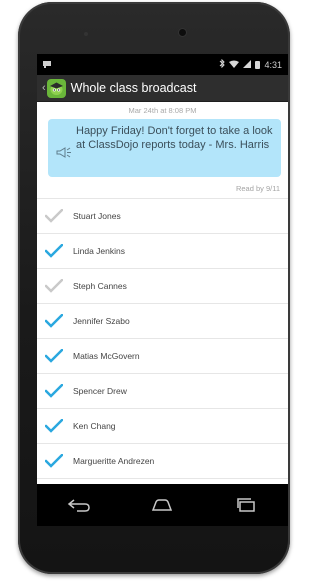 The width and height of the screenshot is (320, 581). I want to click on action-bar: ‹ Whole class broadcast, so click(162, 88).